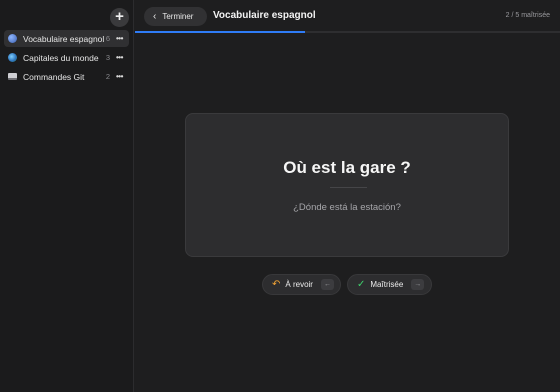 The image size is (560, 392). I want to click on progress-fill, so click(220, 32).